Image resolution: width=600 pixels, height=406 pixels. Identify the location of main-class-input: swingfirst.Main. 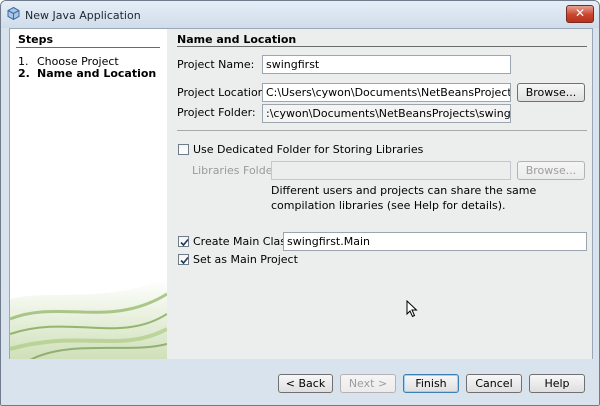
(435, 241).